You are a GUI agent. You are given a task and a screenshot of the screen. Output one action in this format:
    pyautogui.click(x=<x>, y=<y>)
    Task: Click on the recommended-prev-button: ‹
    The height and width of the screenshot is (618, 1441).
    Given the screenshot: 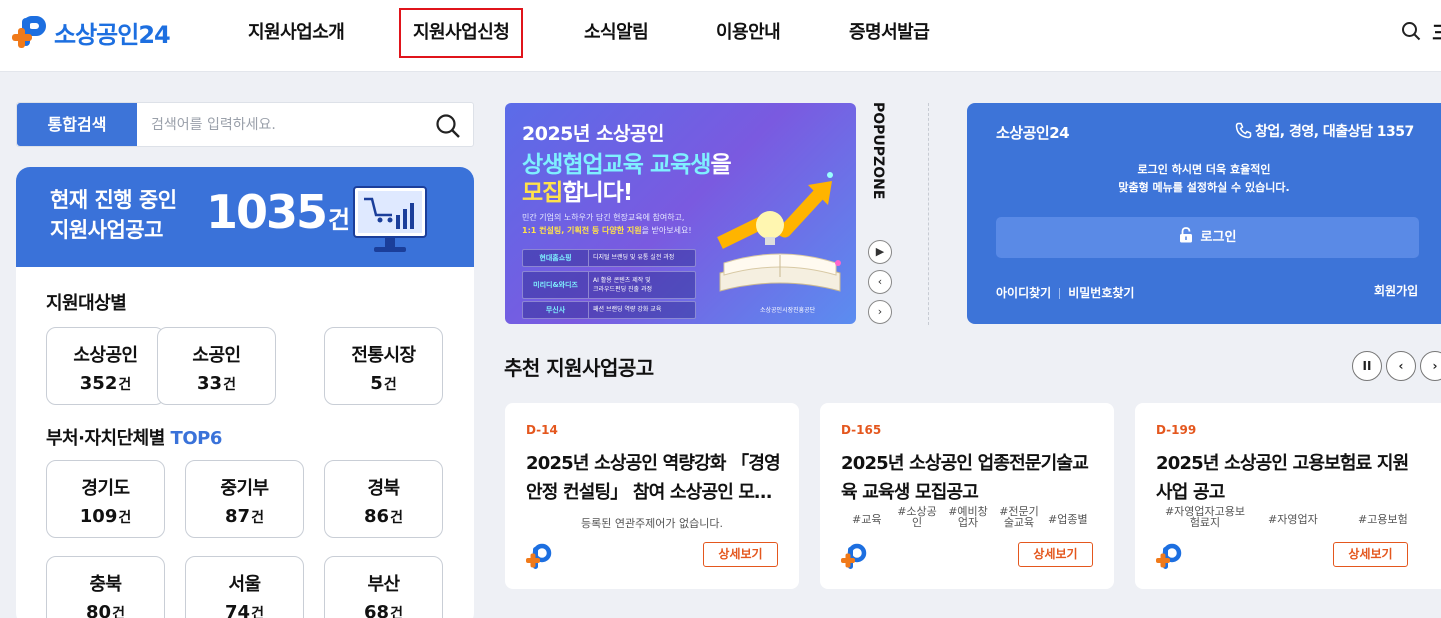 What is the action you would take?
    pyautogui.click(x=1401, y=366)
    